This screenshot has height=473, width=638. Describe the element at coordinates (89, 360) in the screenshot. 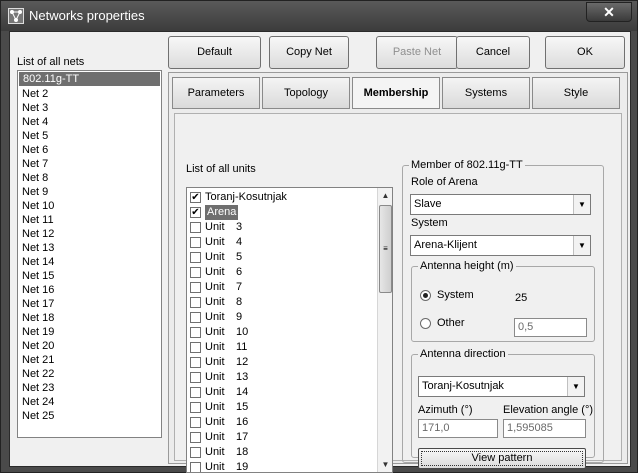

I see `net-list-item: Net 21` at that location.